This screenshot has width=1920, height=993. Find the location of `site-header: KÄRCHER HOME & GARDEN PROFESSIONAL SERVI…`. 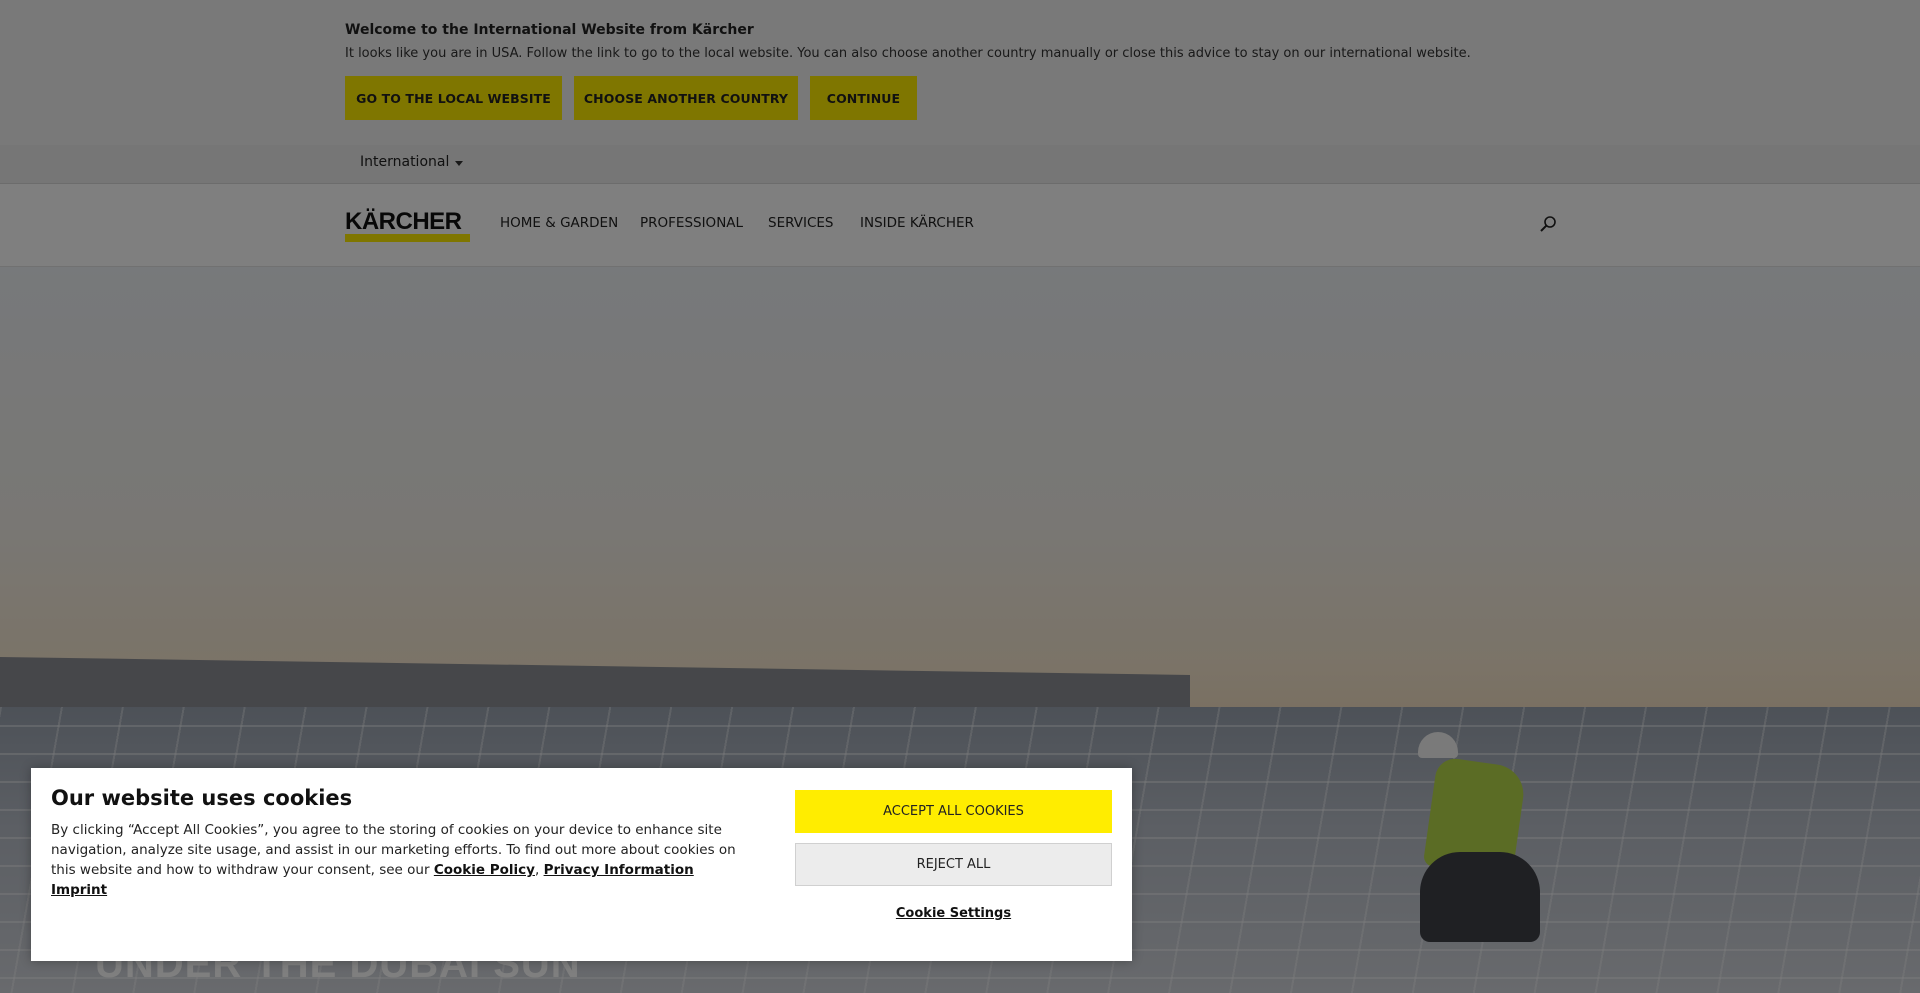

site-header: KÄRCHER HOME & GARDEN PROFESSIONAL SERVI… is located at coordinates (960, 225).